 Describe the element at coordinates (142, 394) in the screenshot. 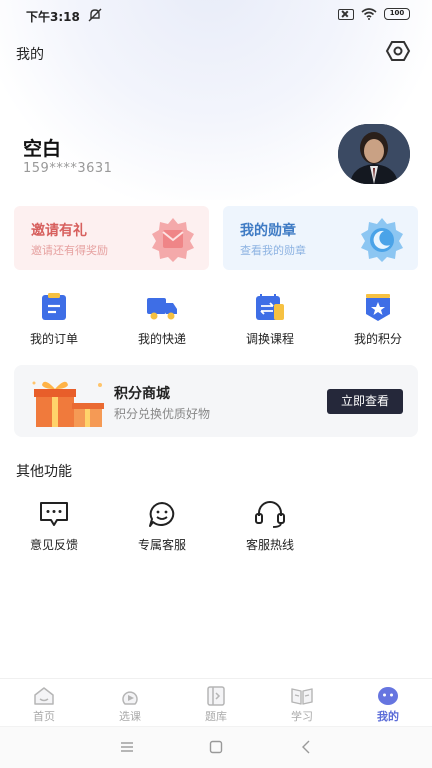

I see `mall-title: 积分商城` at that location.